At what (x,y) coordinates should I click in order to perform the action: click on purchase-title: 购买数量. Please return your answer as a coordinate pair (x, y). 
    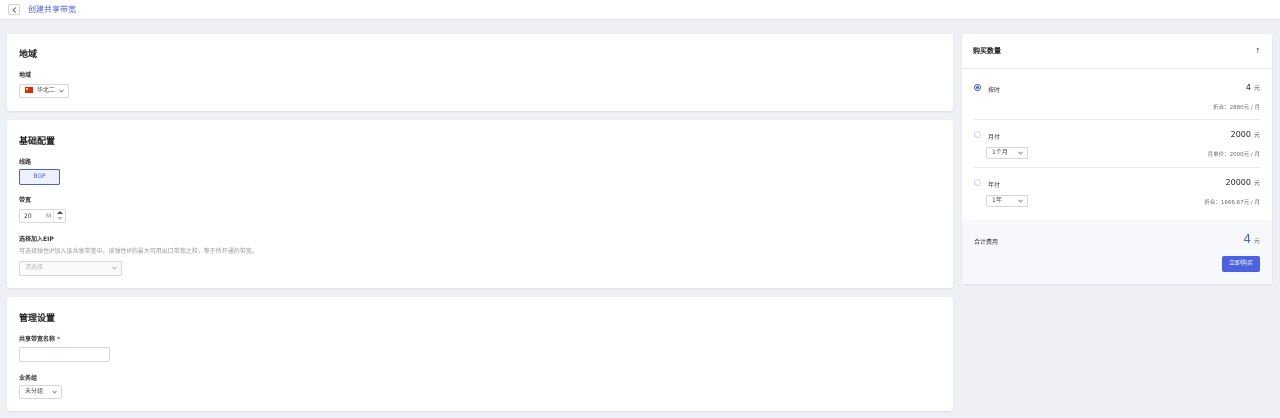
    Looking at the image, I should click on (987, 51).